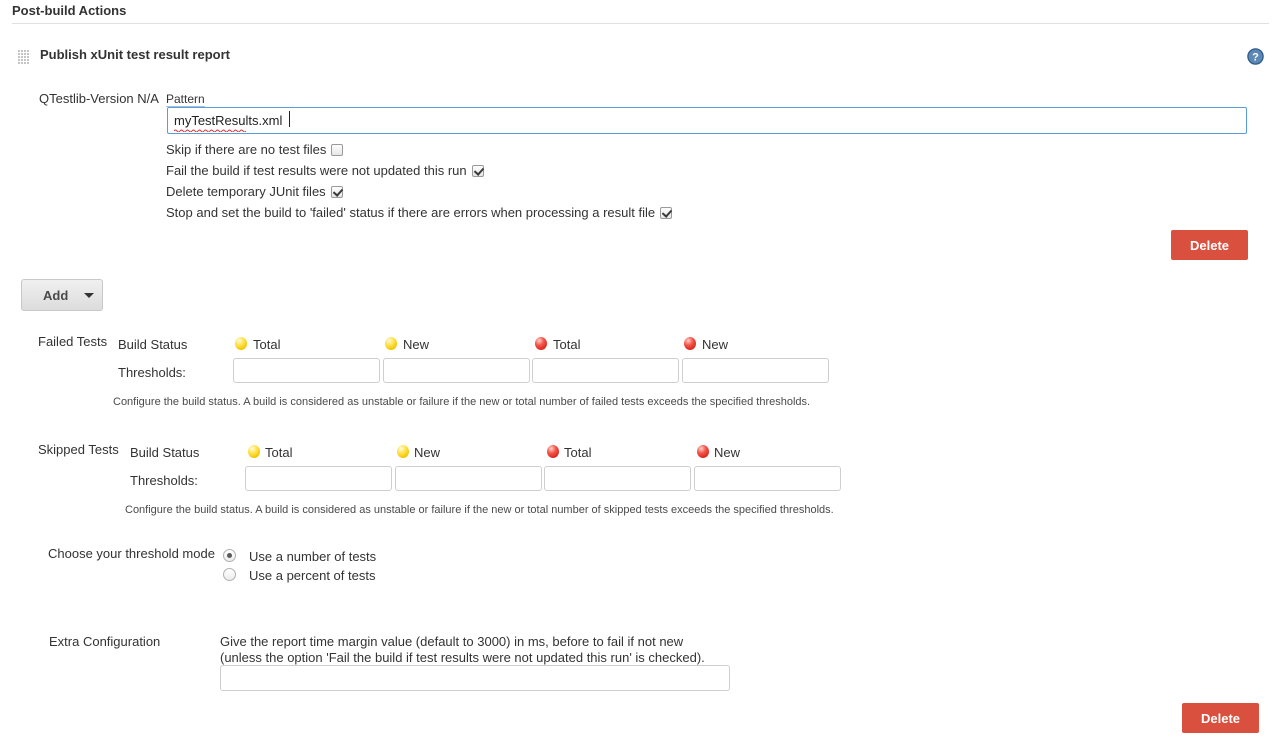 The width and height of the screenshot is (1281, 744). What do you see at coordinates (427, 452) in the screenshot?
I see `skipped-col-label-1: New` at bounding box center [427, 452].